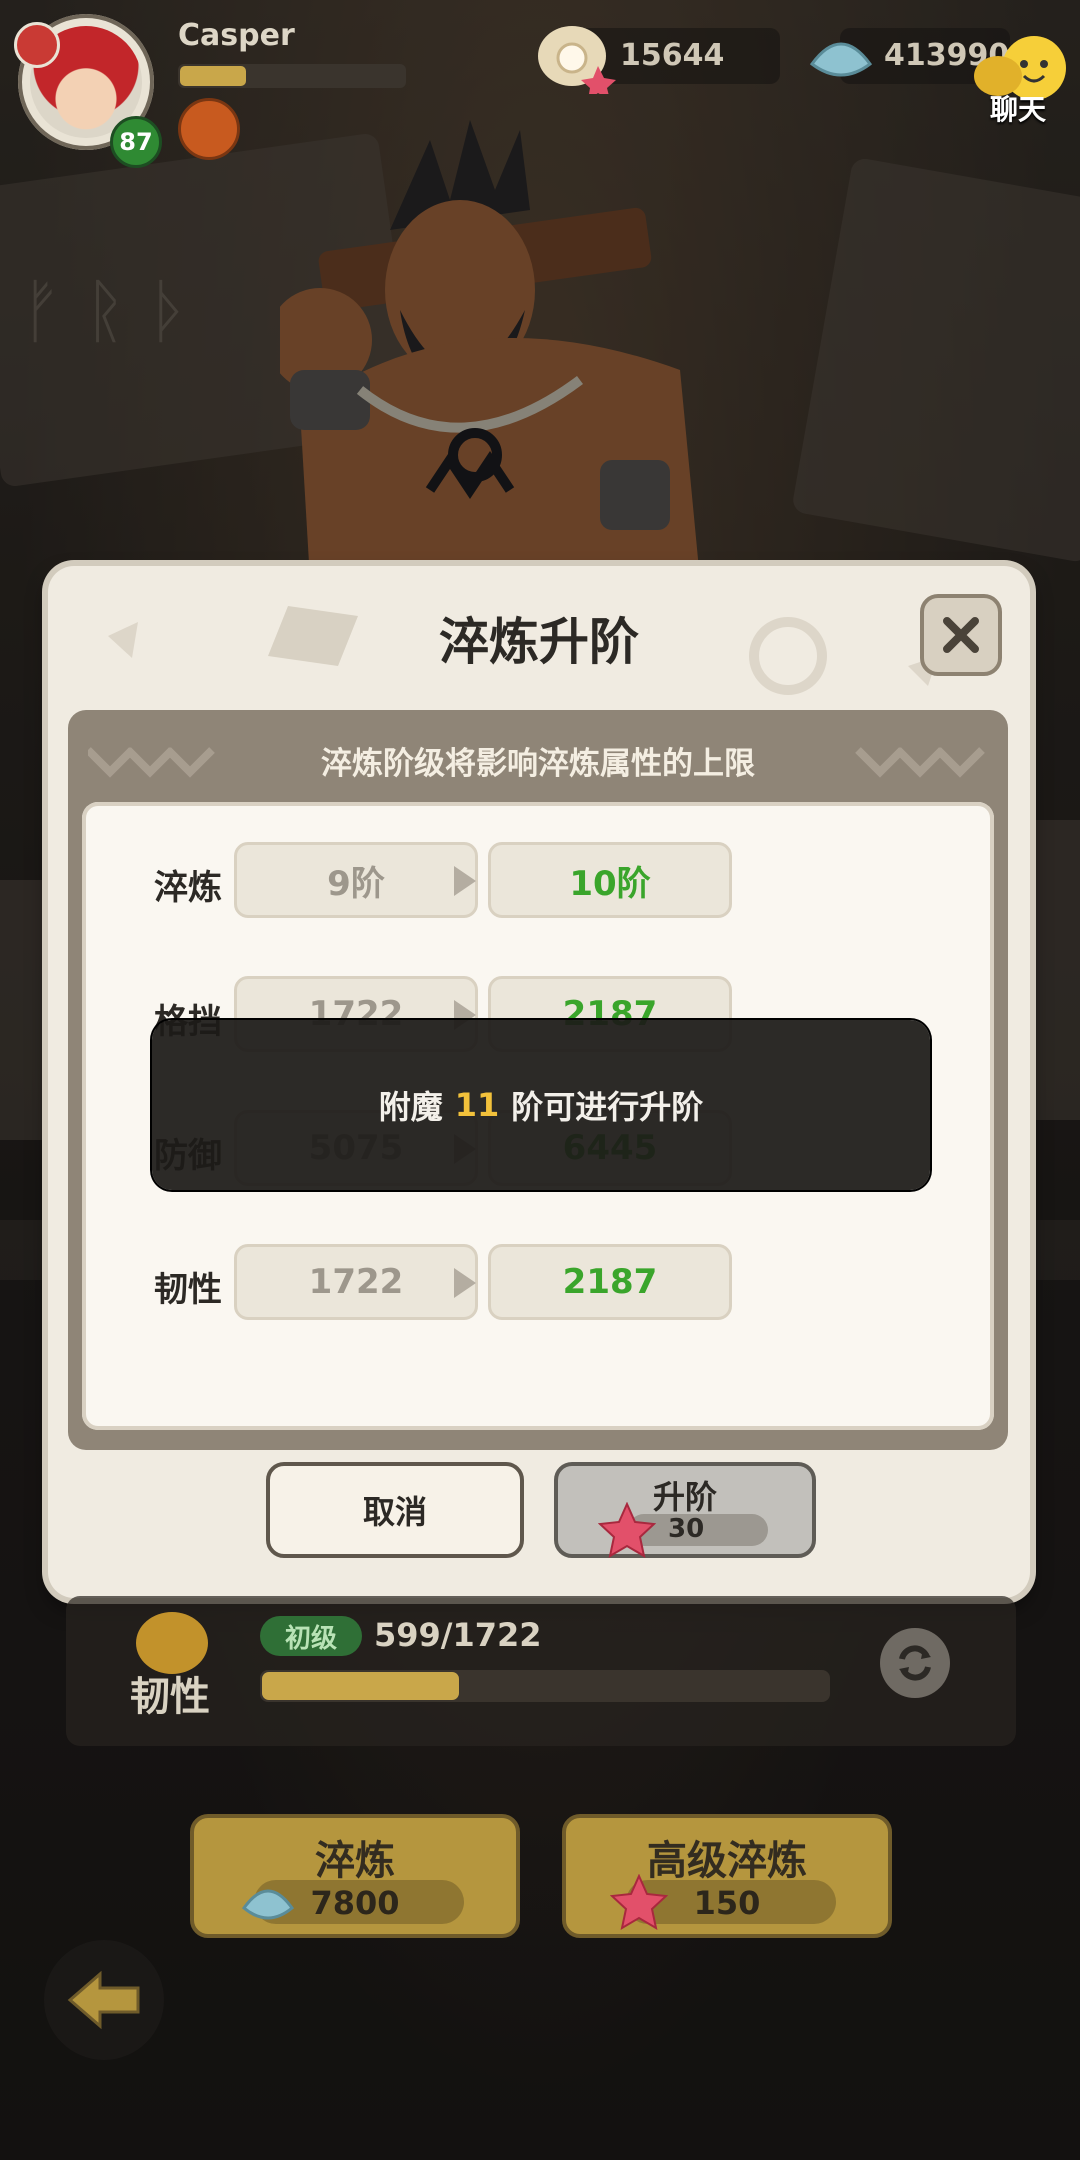  I want to click on refresh-icon, so click(915, 1663).